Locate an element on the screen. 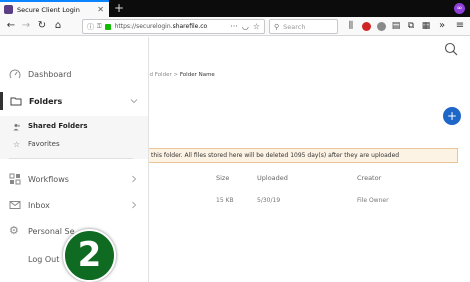  add-button: + is located at coordinates (452, 116).